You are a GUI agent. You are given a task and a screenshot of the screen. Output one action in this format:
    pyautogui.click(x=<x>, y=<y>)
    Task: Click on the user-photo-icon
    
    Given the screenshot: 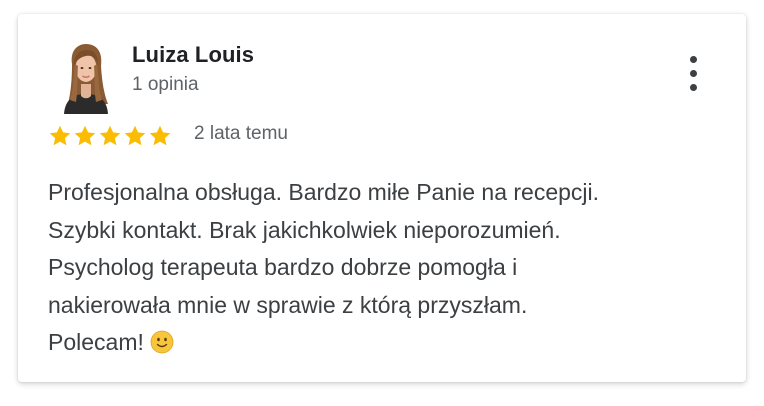 What is the action you would take?
    pyautogui.click(x=86, y=78)
    